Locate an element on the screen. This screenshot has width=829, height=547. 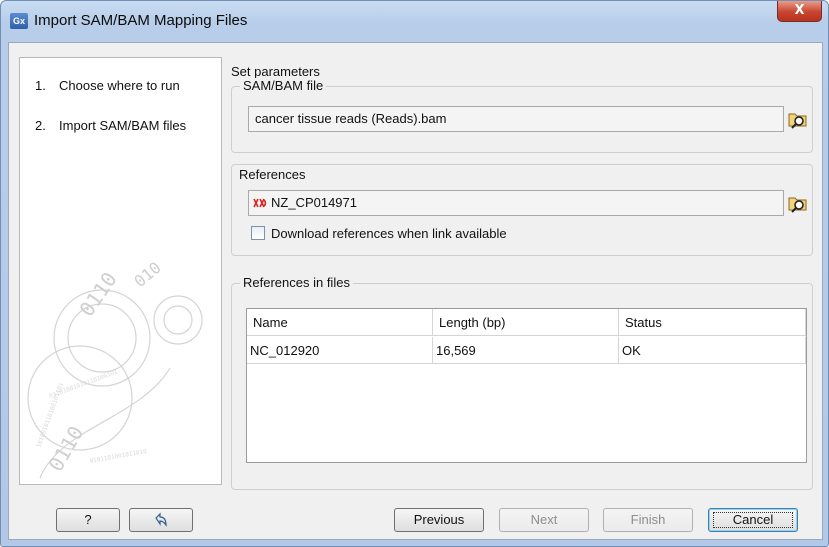
cancel-button: Cancel is located at coordinates (753, 520).